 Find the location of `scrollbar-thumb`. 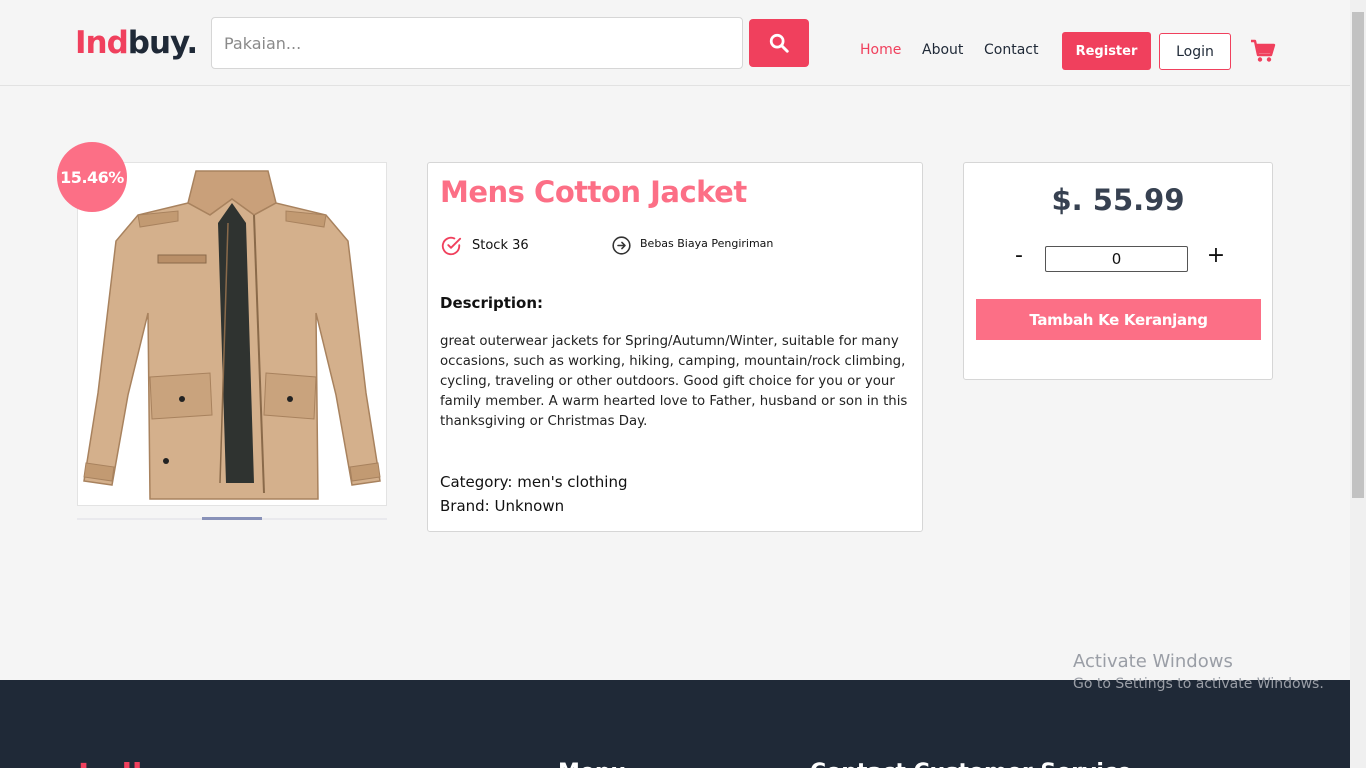

scrollbar-thumb is located at coordinates (1358, 255).